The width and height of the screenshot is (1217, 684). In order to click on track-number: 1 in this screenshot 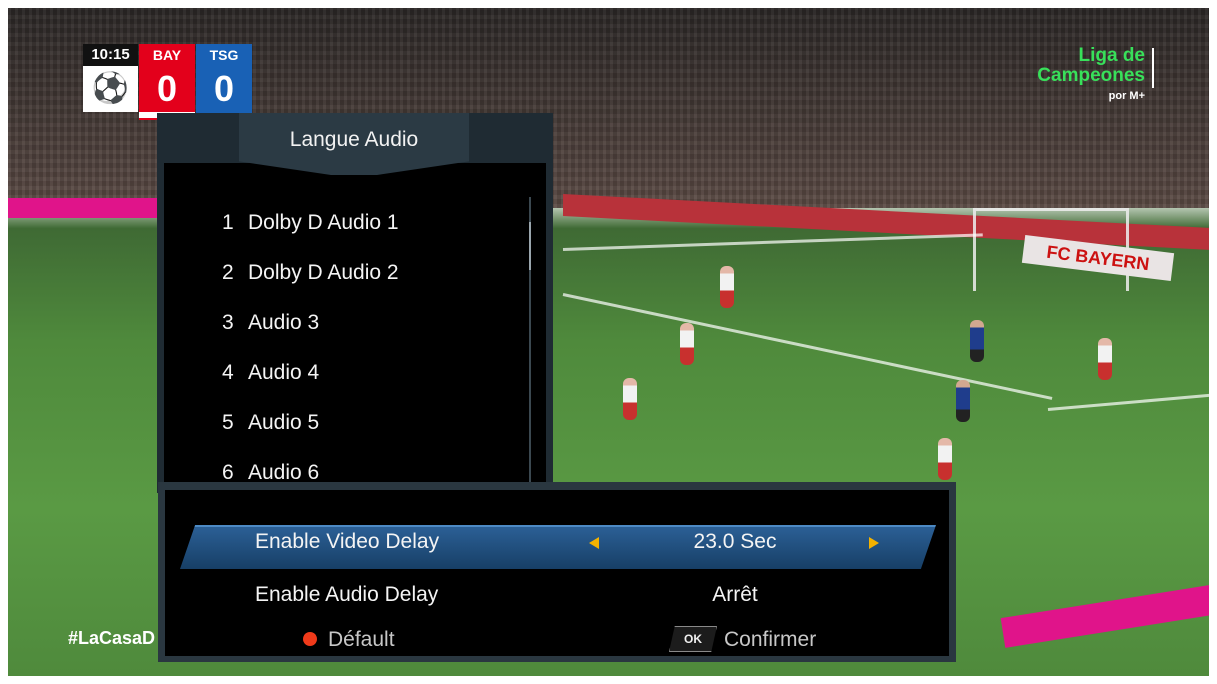, I will do `click(228, 222)`.